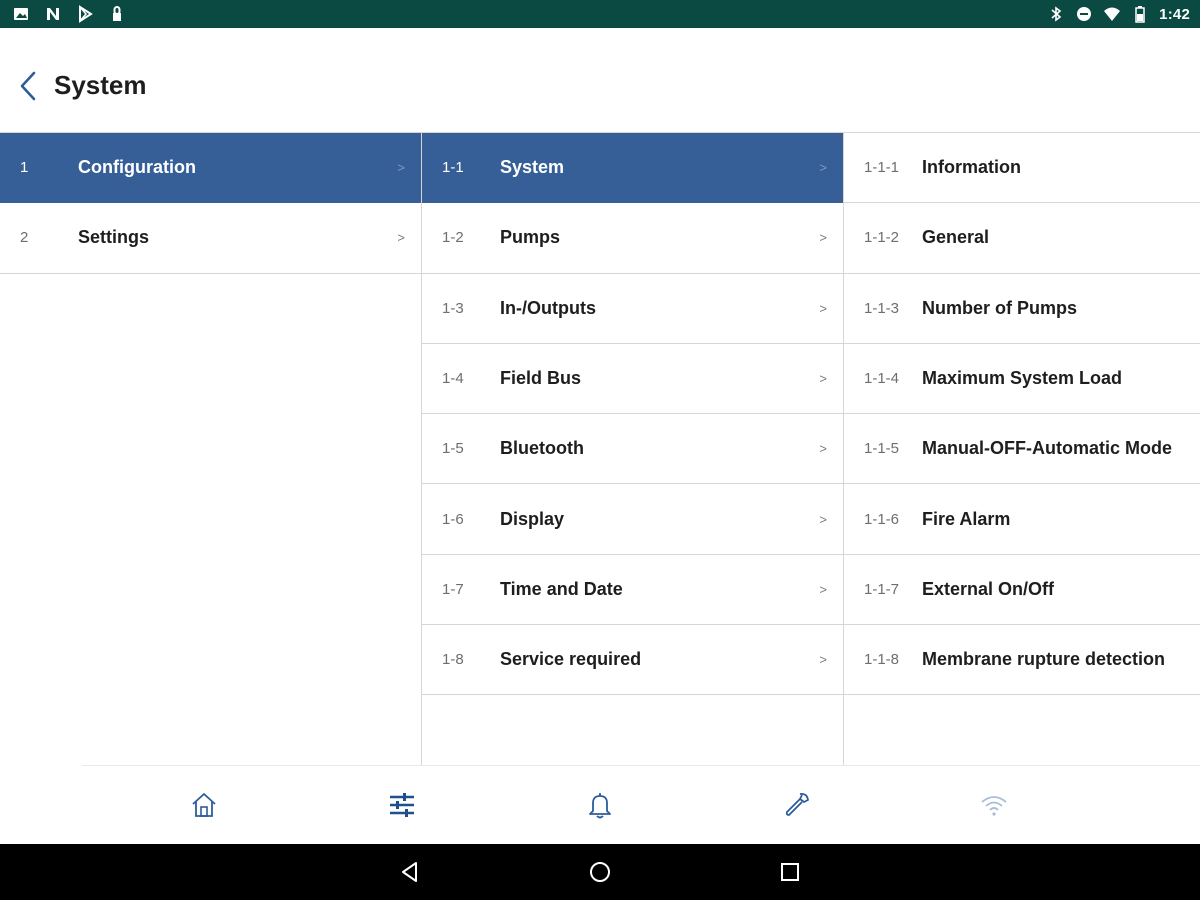 This screenshot has height=900, width=1200. What do you see at coordinates (1000, 307) in the screenshot?
I see `menu-item-label: Number of Pumps` at bounding box center [1000, 307].